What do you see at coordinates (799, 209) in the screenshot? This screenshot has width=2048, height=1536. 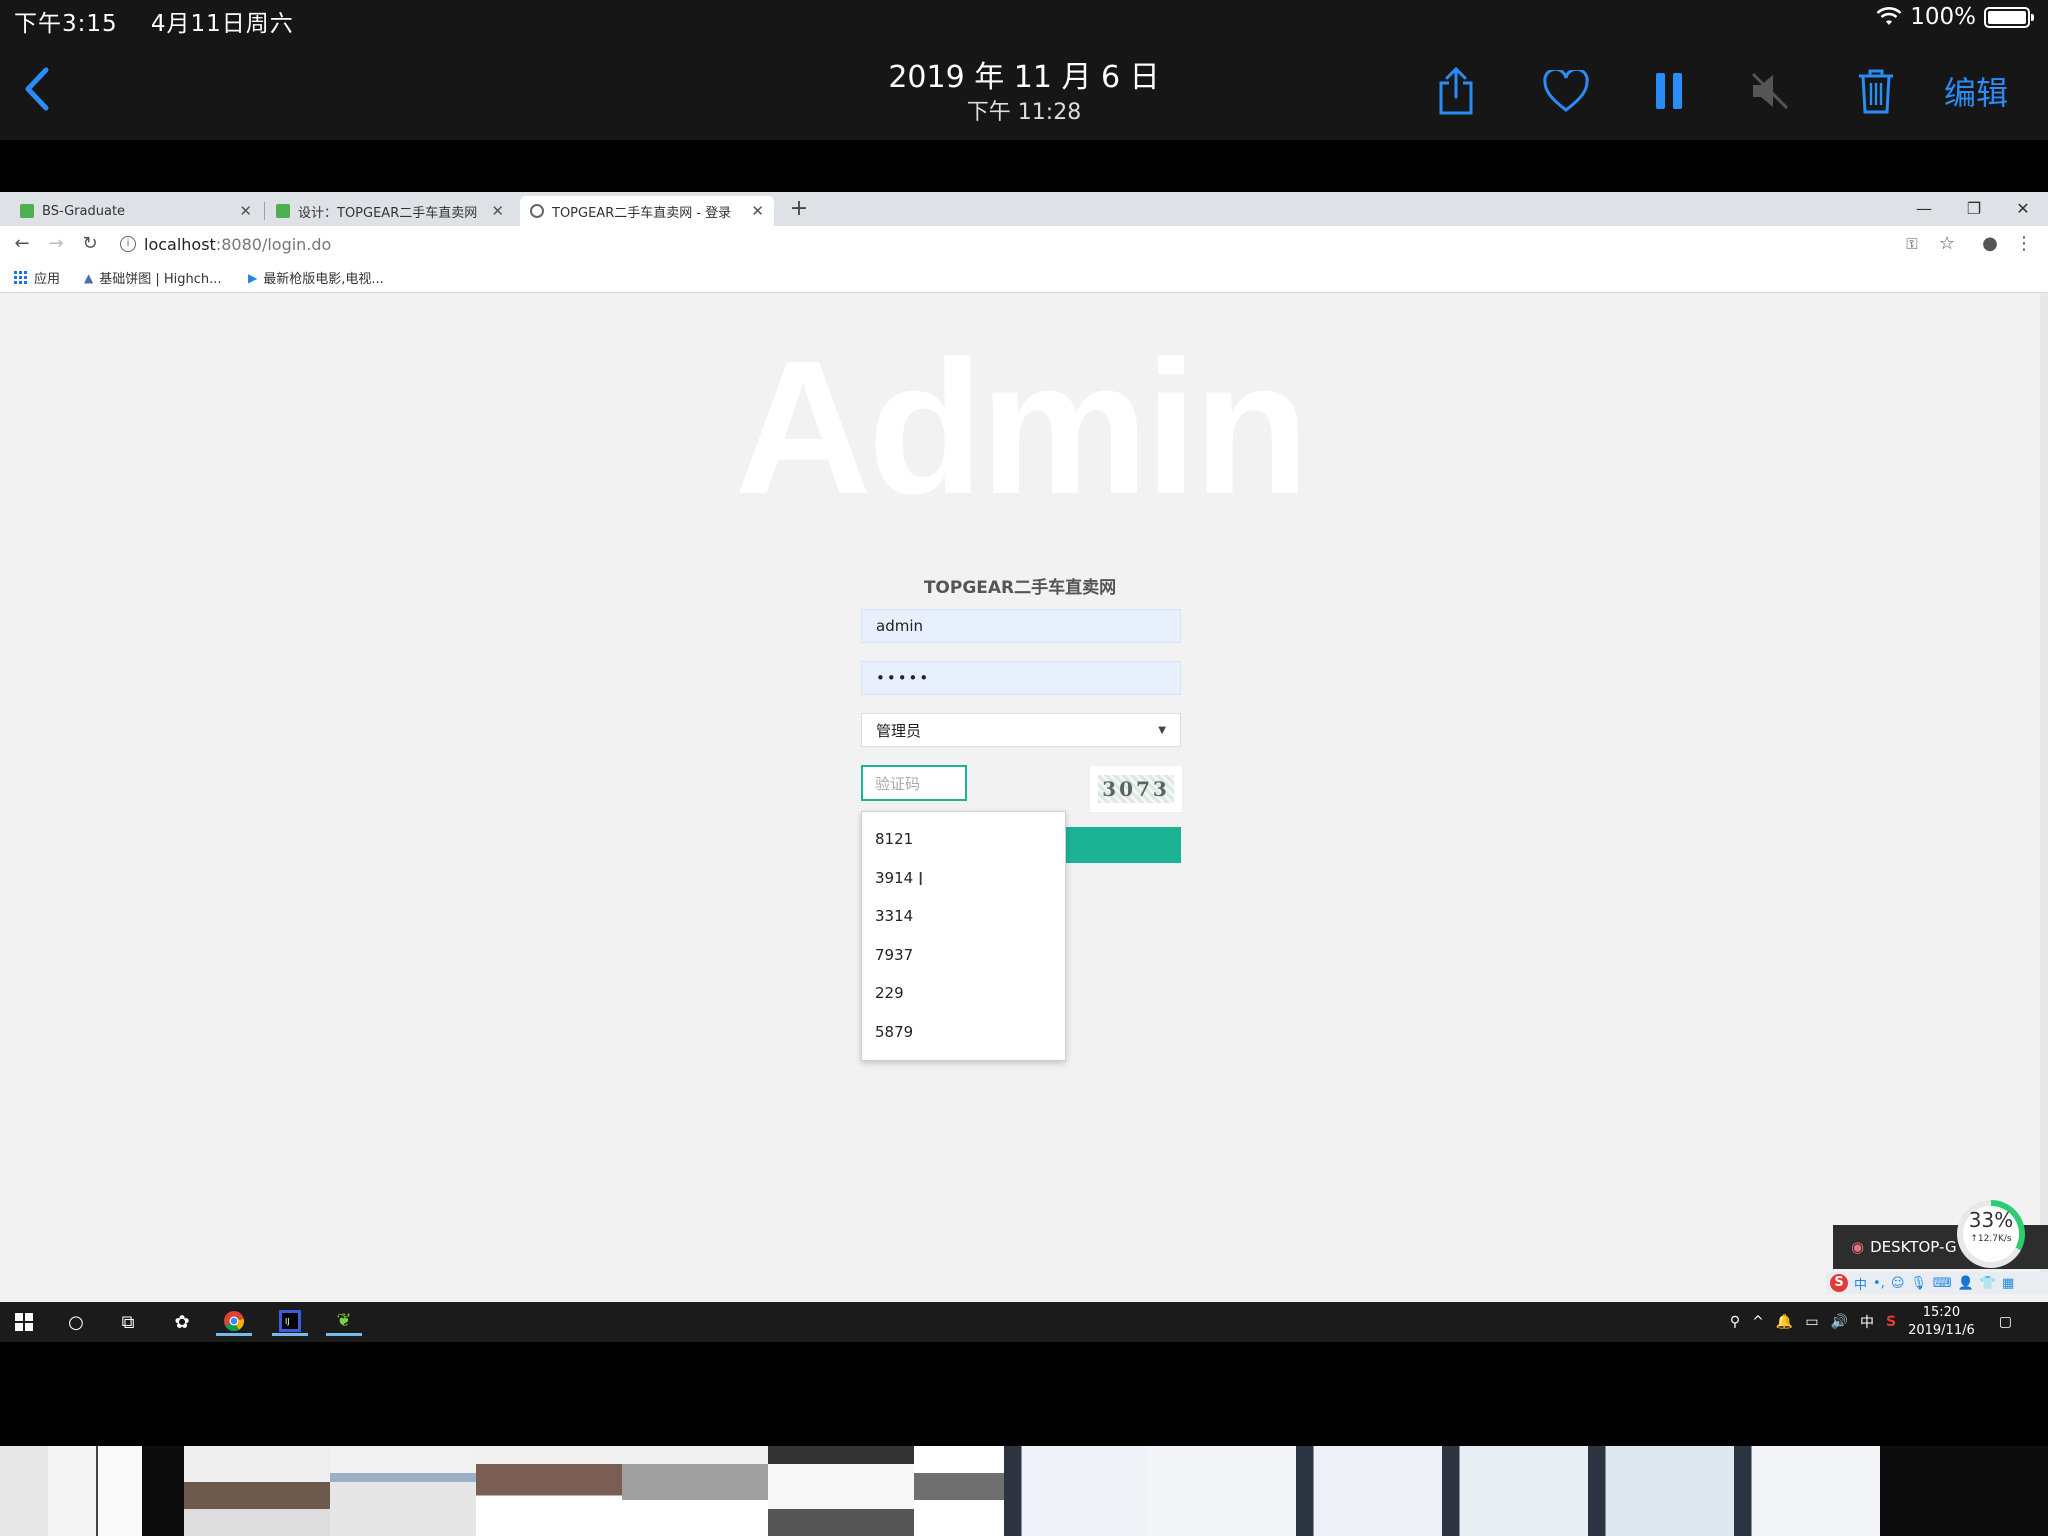 I see `new-tab-button: +` at bounding box center [799, 209].